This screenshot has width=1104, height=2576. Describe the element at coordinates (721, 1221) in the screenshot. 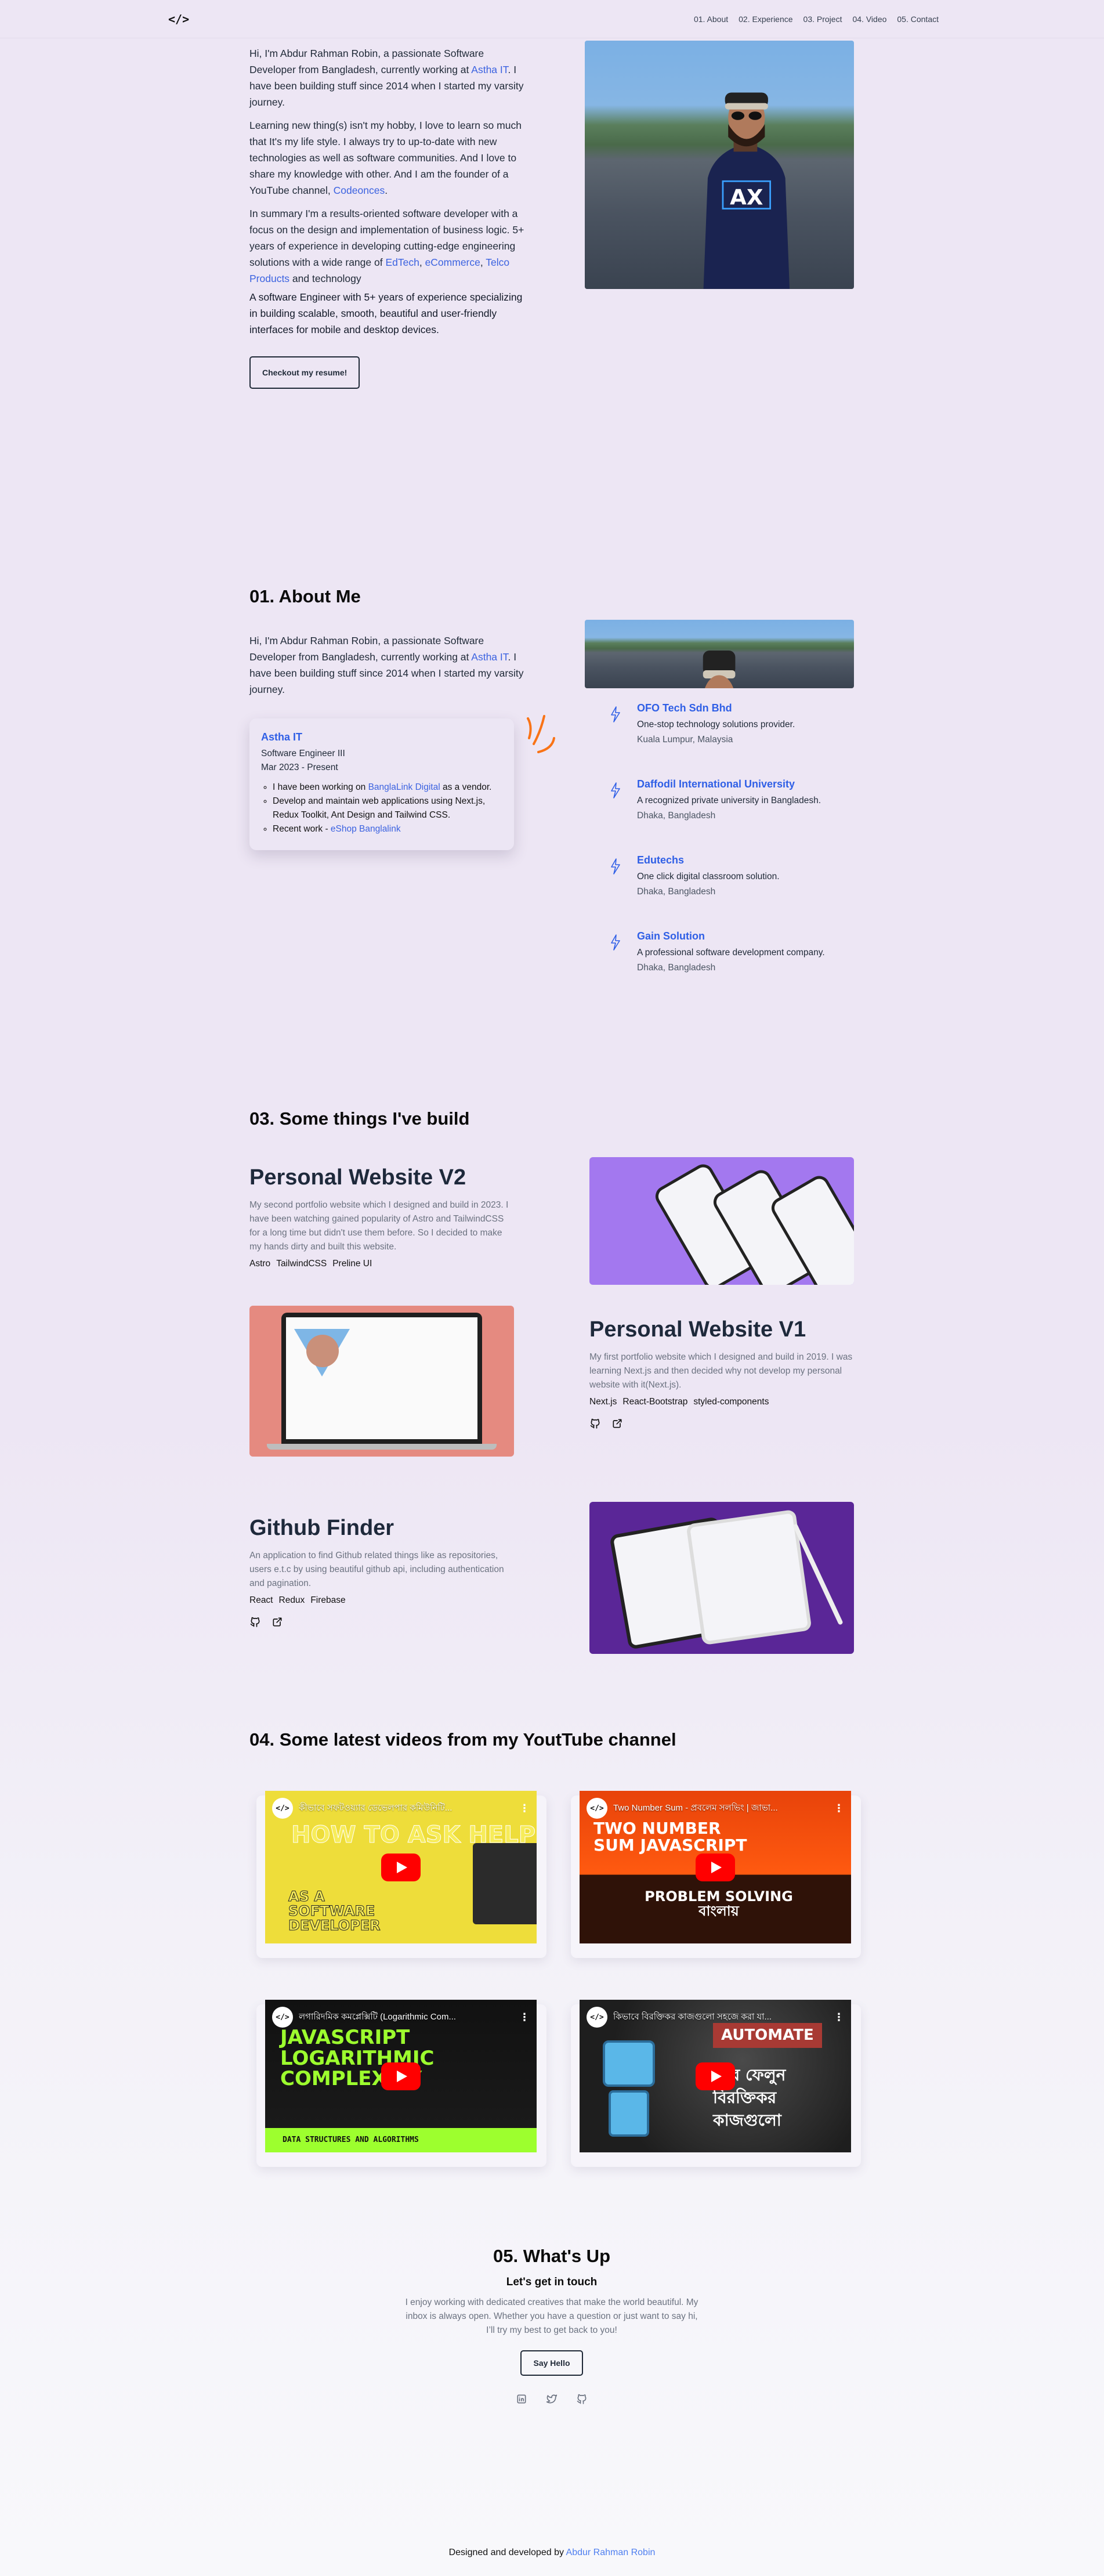

I see `project-image-phones` at that location.